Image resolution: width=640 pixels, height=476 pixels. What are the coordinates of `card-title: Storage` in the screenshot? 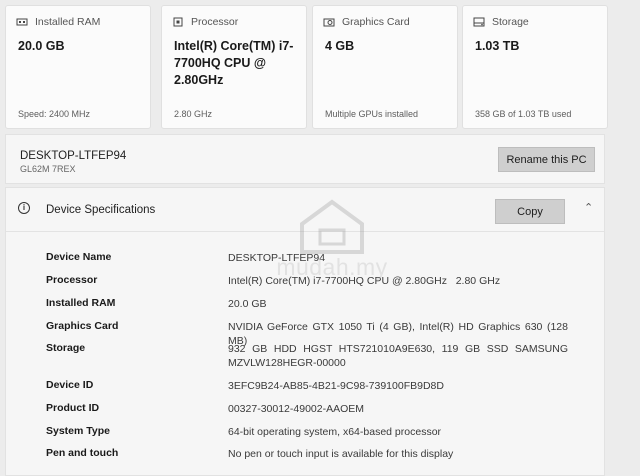 It's located at (510, 22).